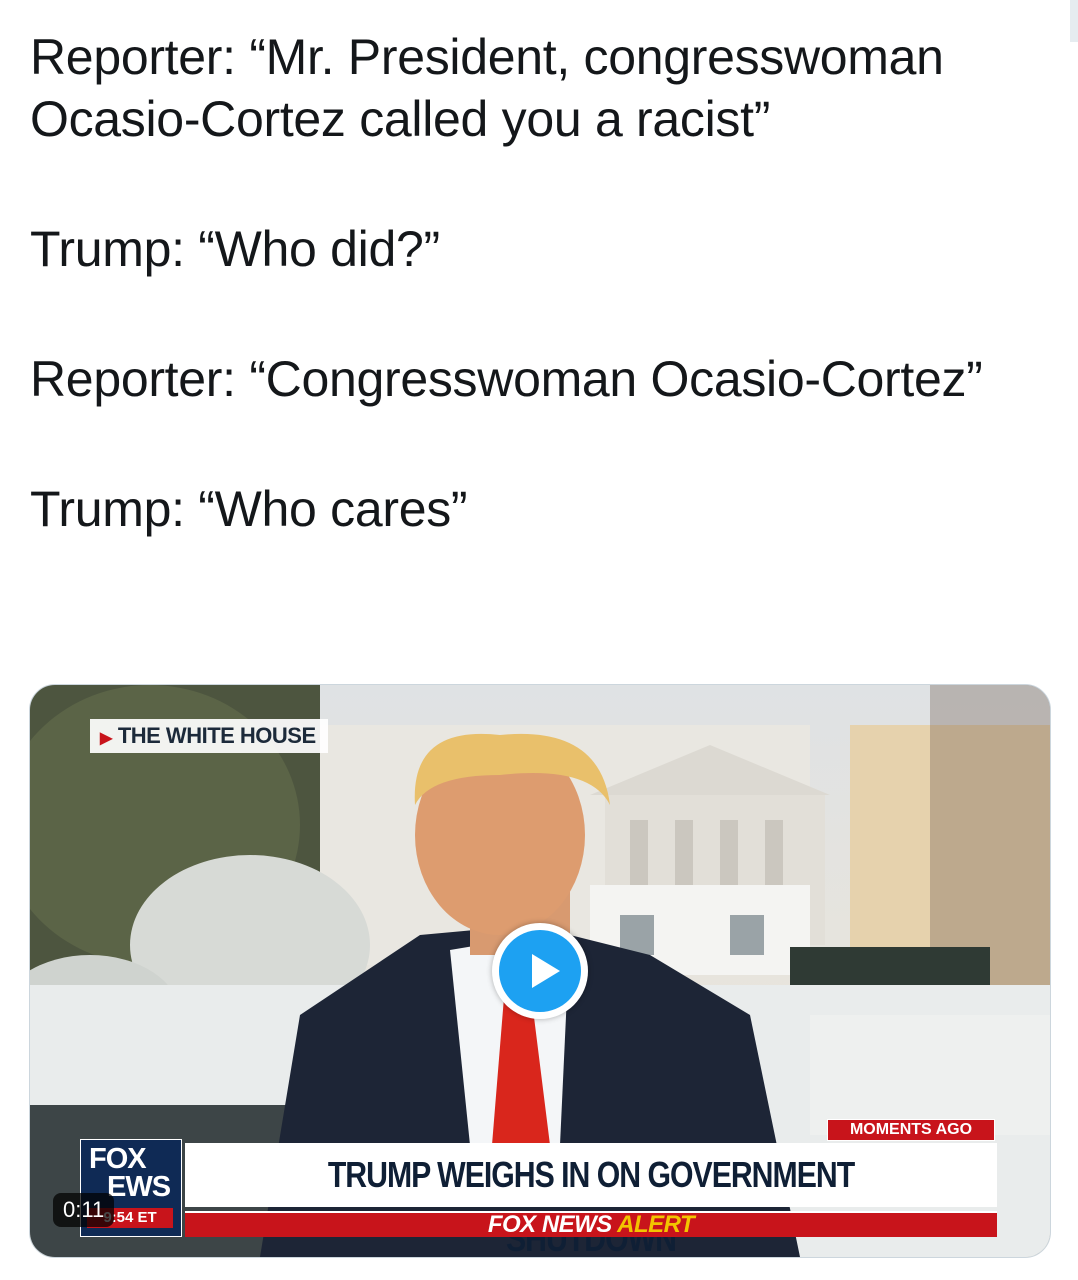 Image resolution: width=1078 pixels, height=1280 pixels. I want to click on scrollbar-indicator, so click(1074, 21).